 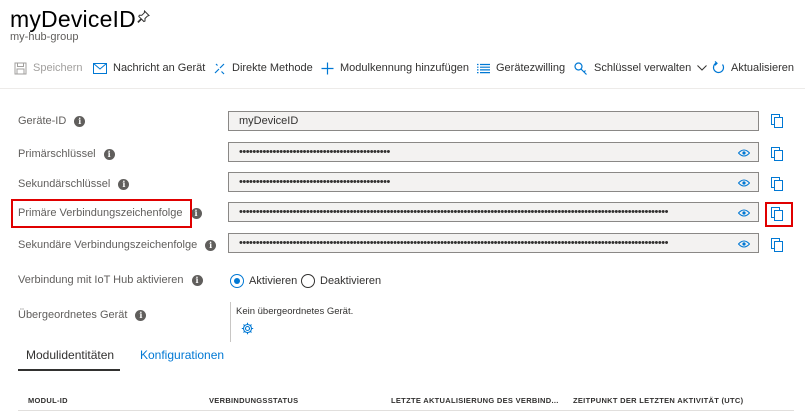 I want to click on radio-selected-icon, so click(x=237, y=281).